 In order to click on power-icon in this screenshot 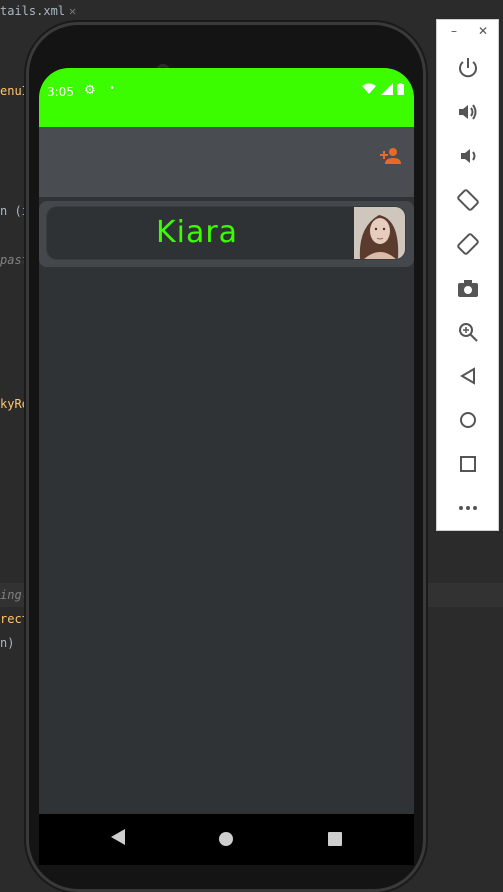, I will do `click(468, 68)`.